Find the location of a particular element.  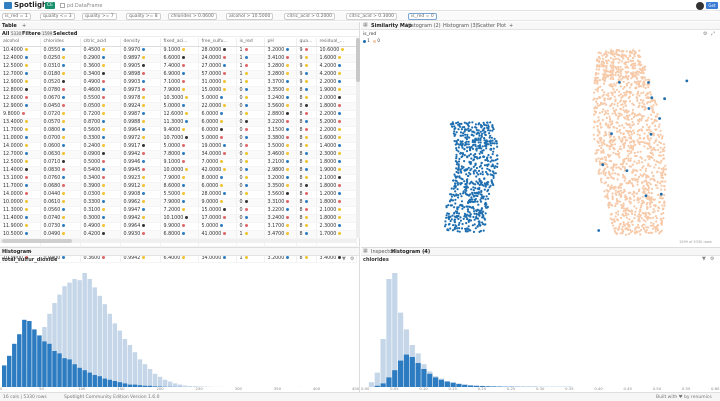

filter-chip: citric_acid > 0.3000 is located at coordinates (372, 16).